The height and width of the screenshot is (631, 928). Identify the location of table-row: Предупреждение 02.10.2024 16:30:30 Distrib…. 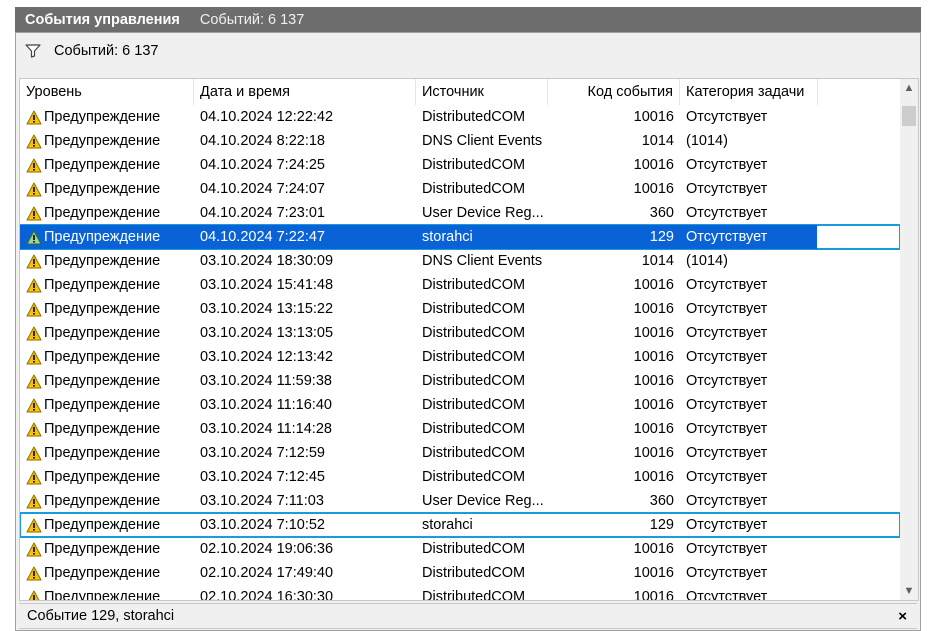
(460, 593).